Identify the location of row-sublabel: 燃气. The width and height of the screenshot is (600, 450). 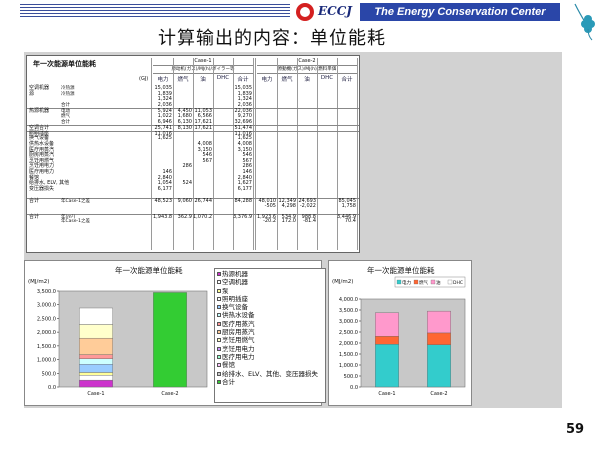
(65, 116).